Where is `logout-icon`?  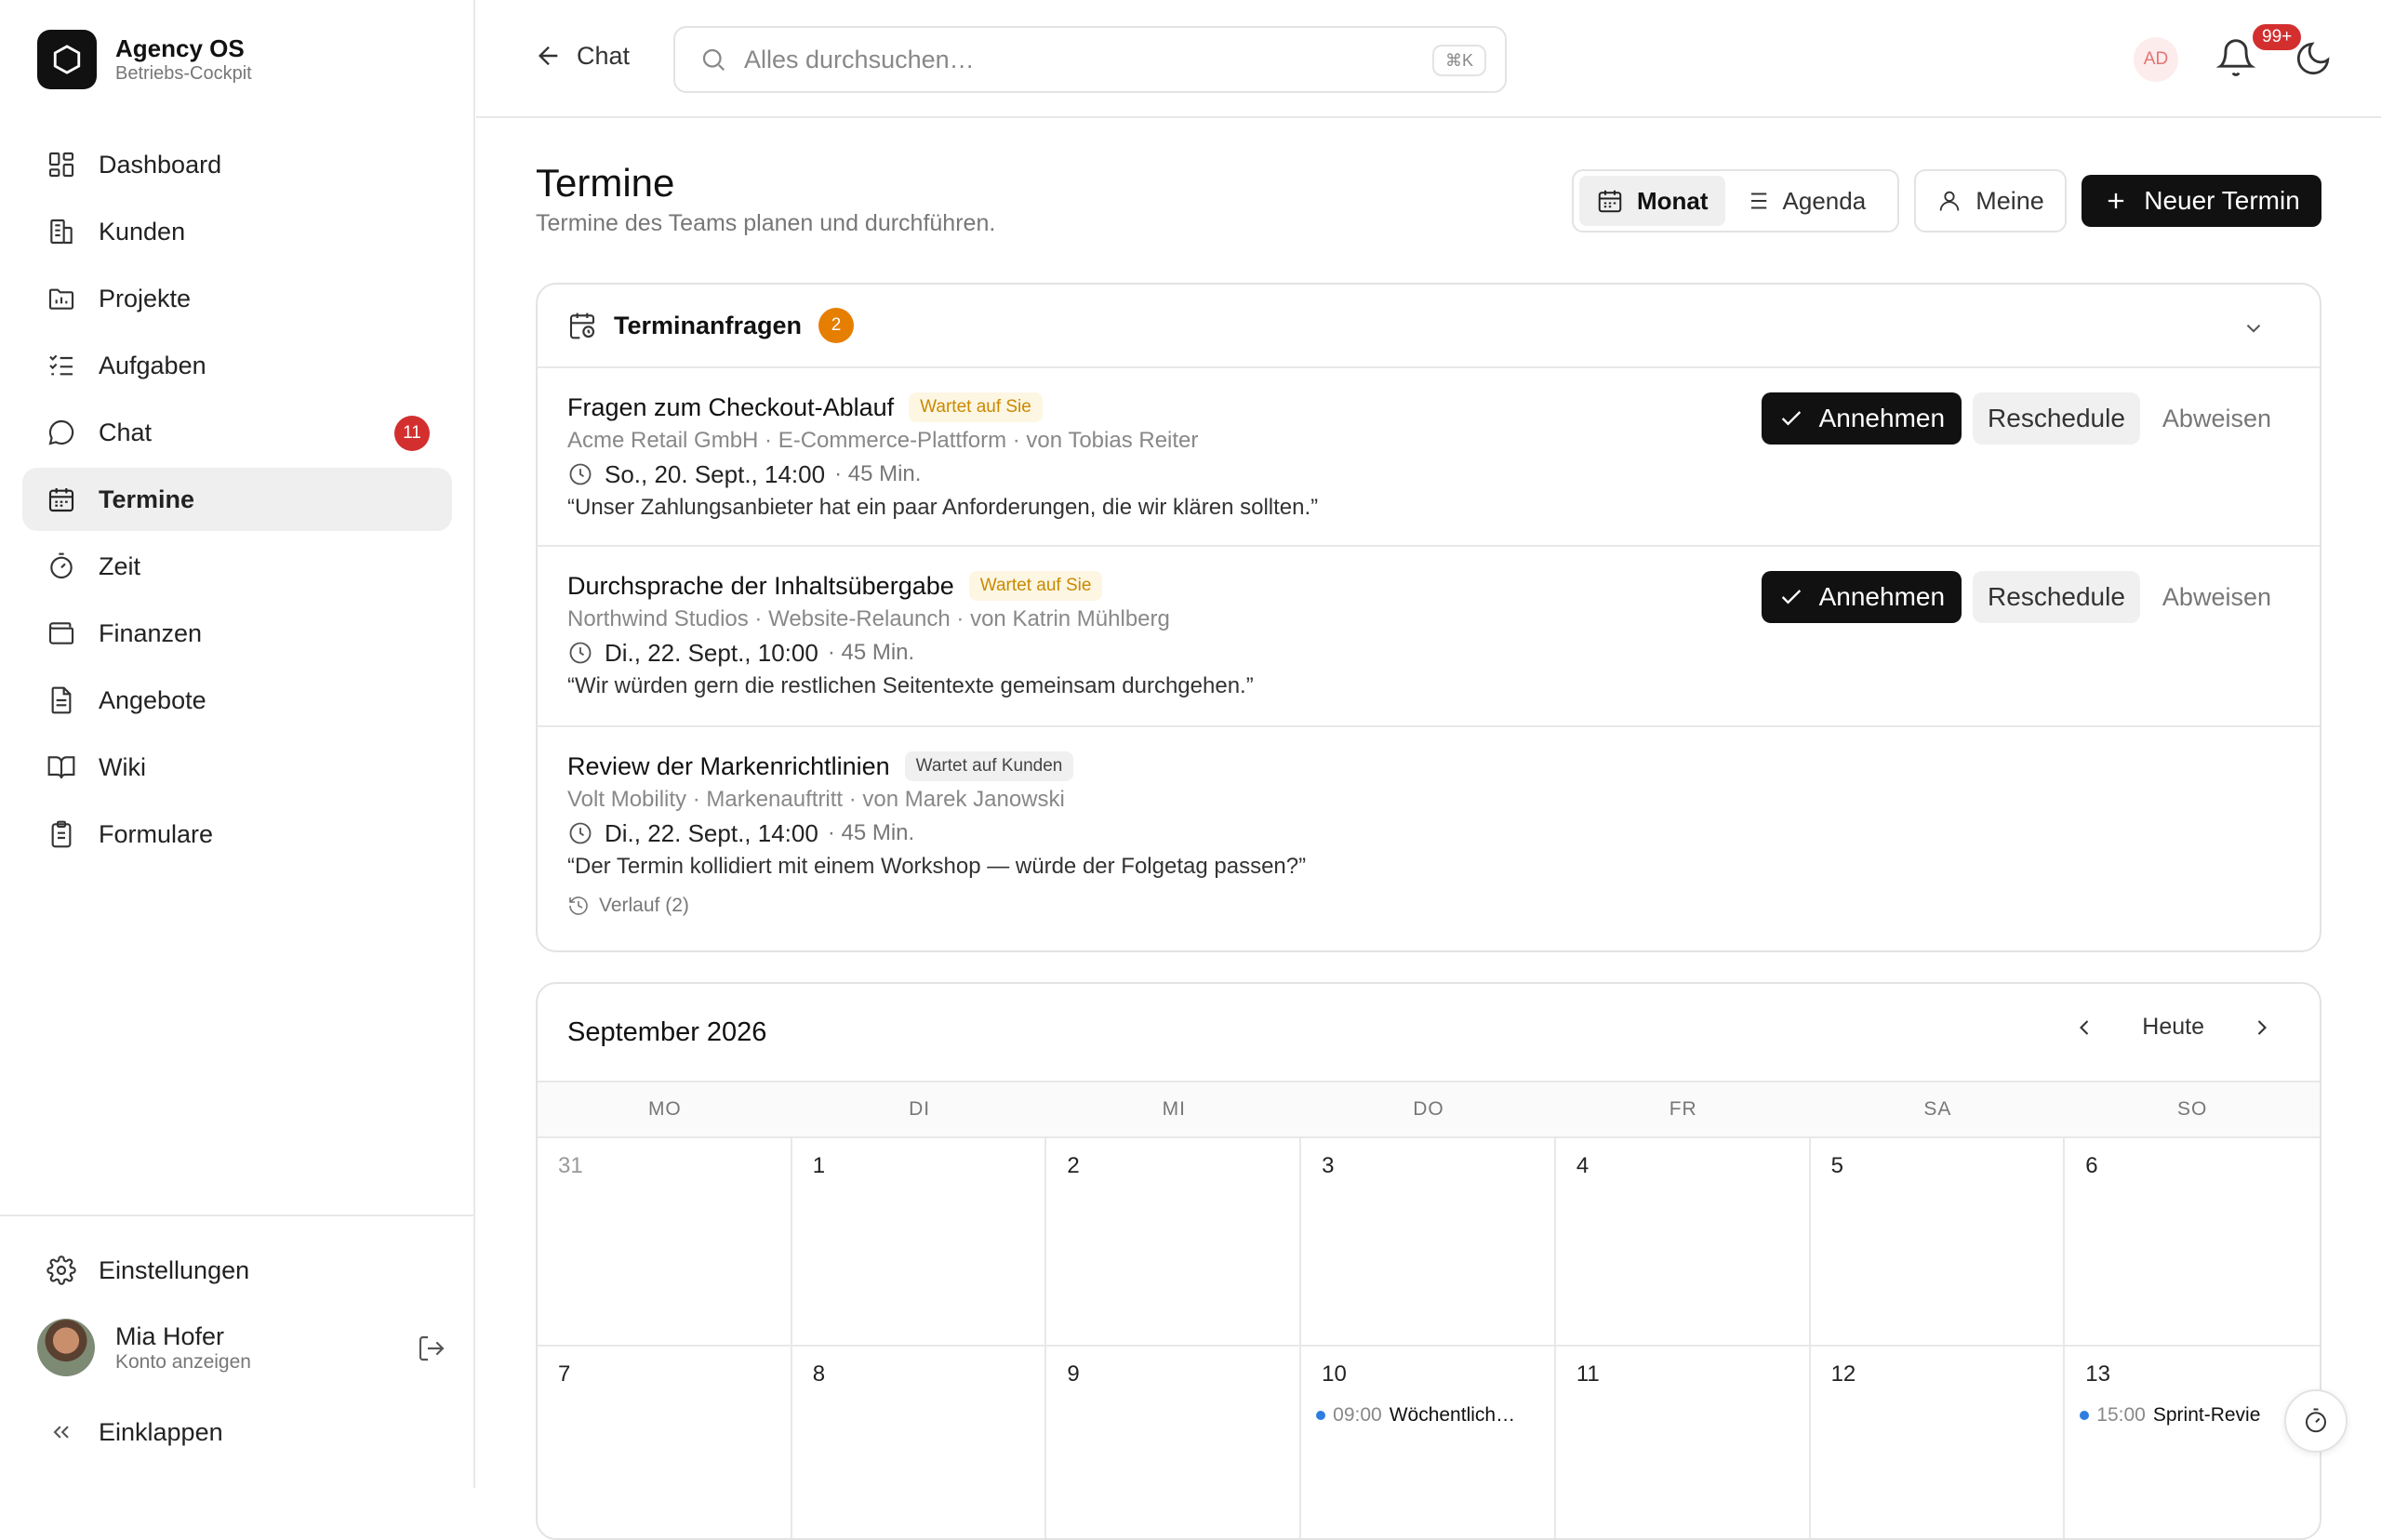 logout-icon is located at coordinates (431, 1348).